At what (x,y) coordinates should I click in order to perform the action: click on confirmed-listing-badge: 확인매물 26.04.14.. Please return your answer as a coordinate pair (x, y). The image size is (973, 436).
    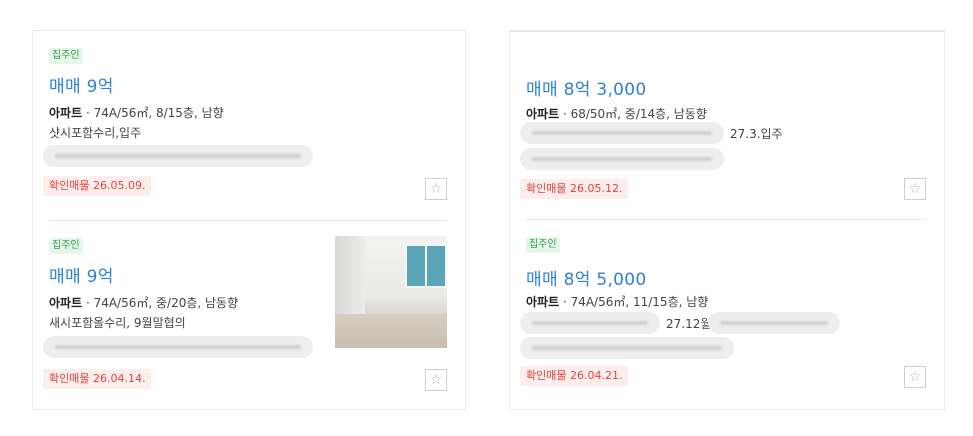
    Looking at the image, I should click on (97, 379).